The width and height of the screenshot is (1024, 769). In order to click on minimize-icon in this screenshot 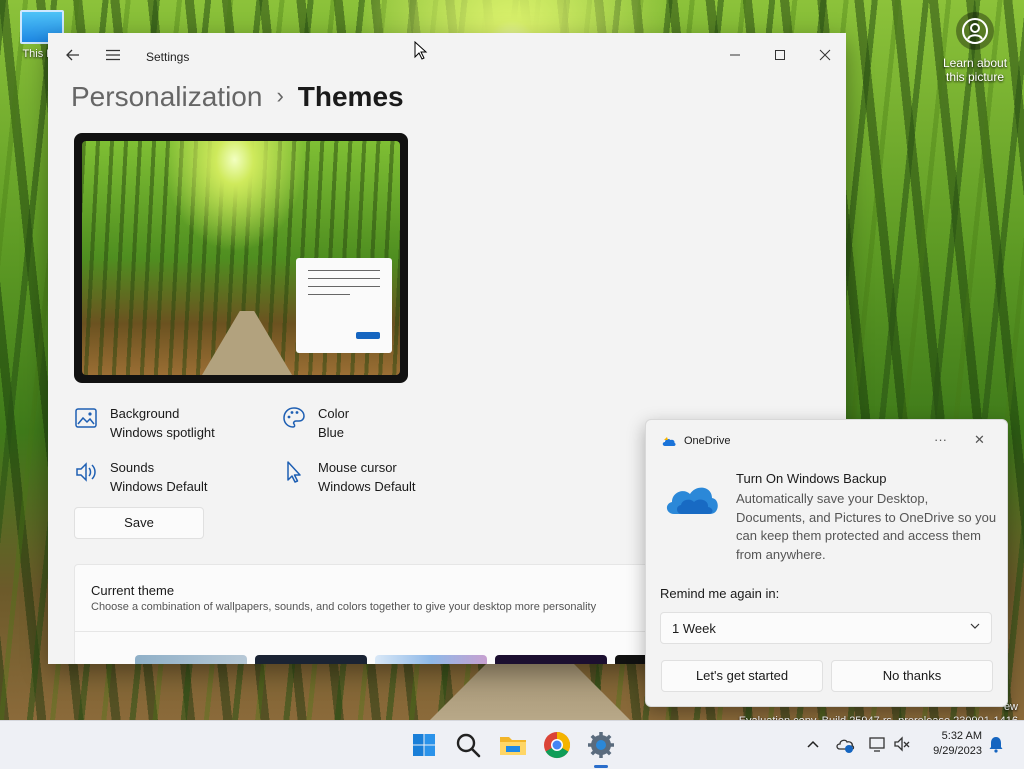, I will do `click(735, 55)`.